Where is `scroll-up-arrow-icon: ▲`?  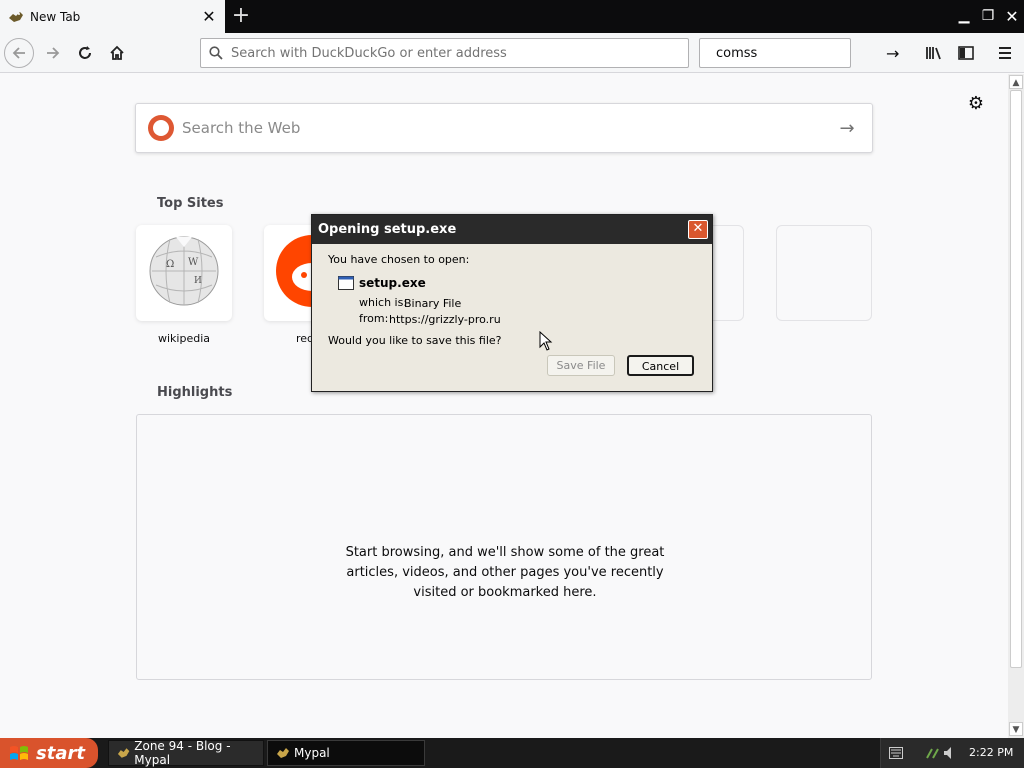 scroll-up-arrow-icon: ▲ is located at coordinates (1016, 82).